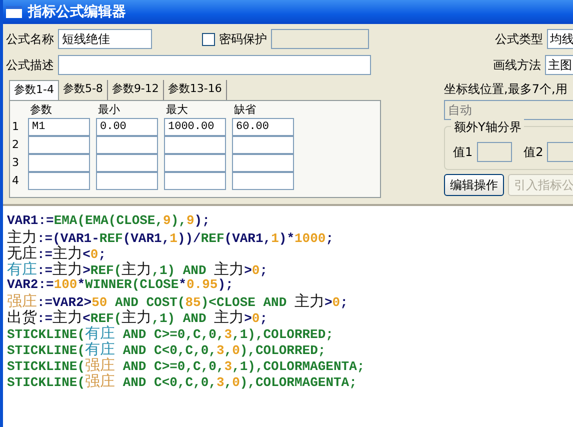 The width and height of the screenshot is (573, 427). Describe the element at coordinates (534, 152) in the screenshot. I see `value2-label: 值2` at that location.